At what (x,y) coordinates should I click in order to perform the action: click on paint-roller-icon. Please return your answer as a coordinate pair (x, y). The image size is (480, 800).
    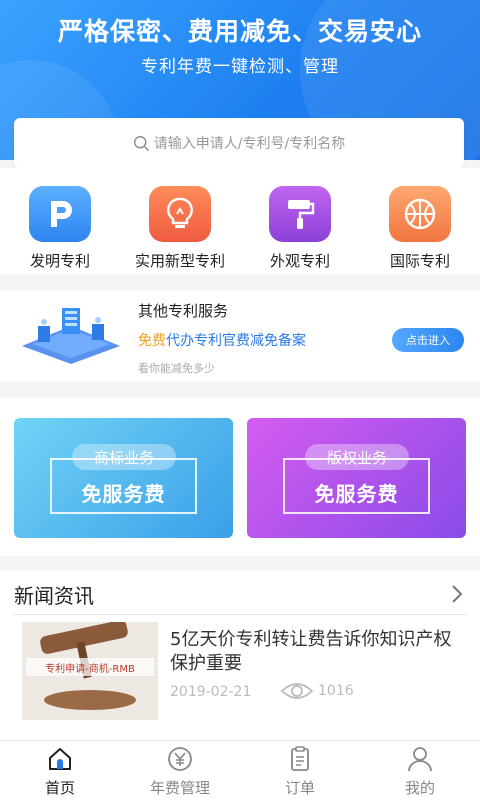
    Looking at the image, I should click on (300, 214).